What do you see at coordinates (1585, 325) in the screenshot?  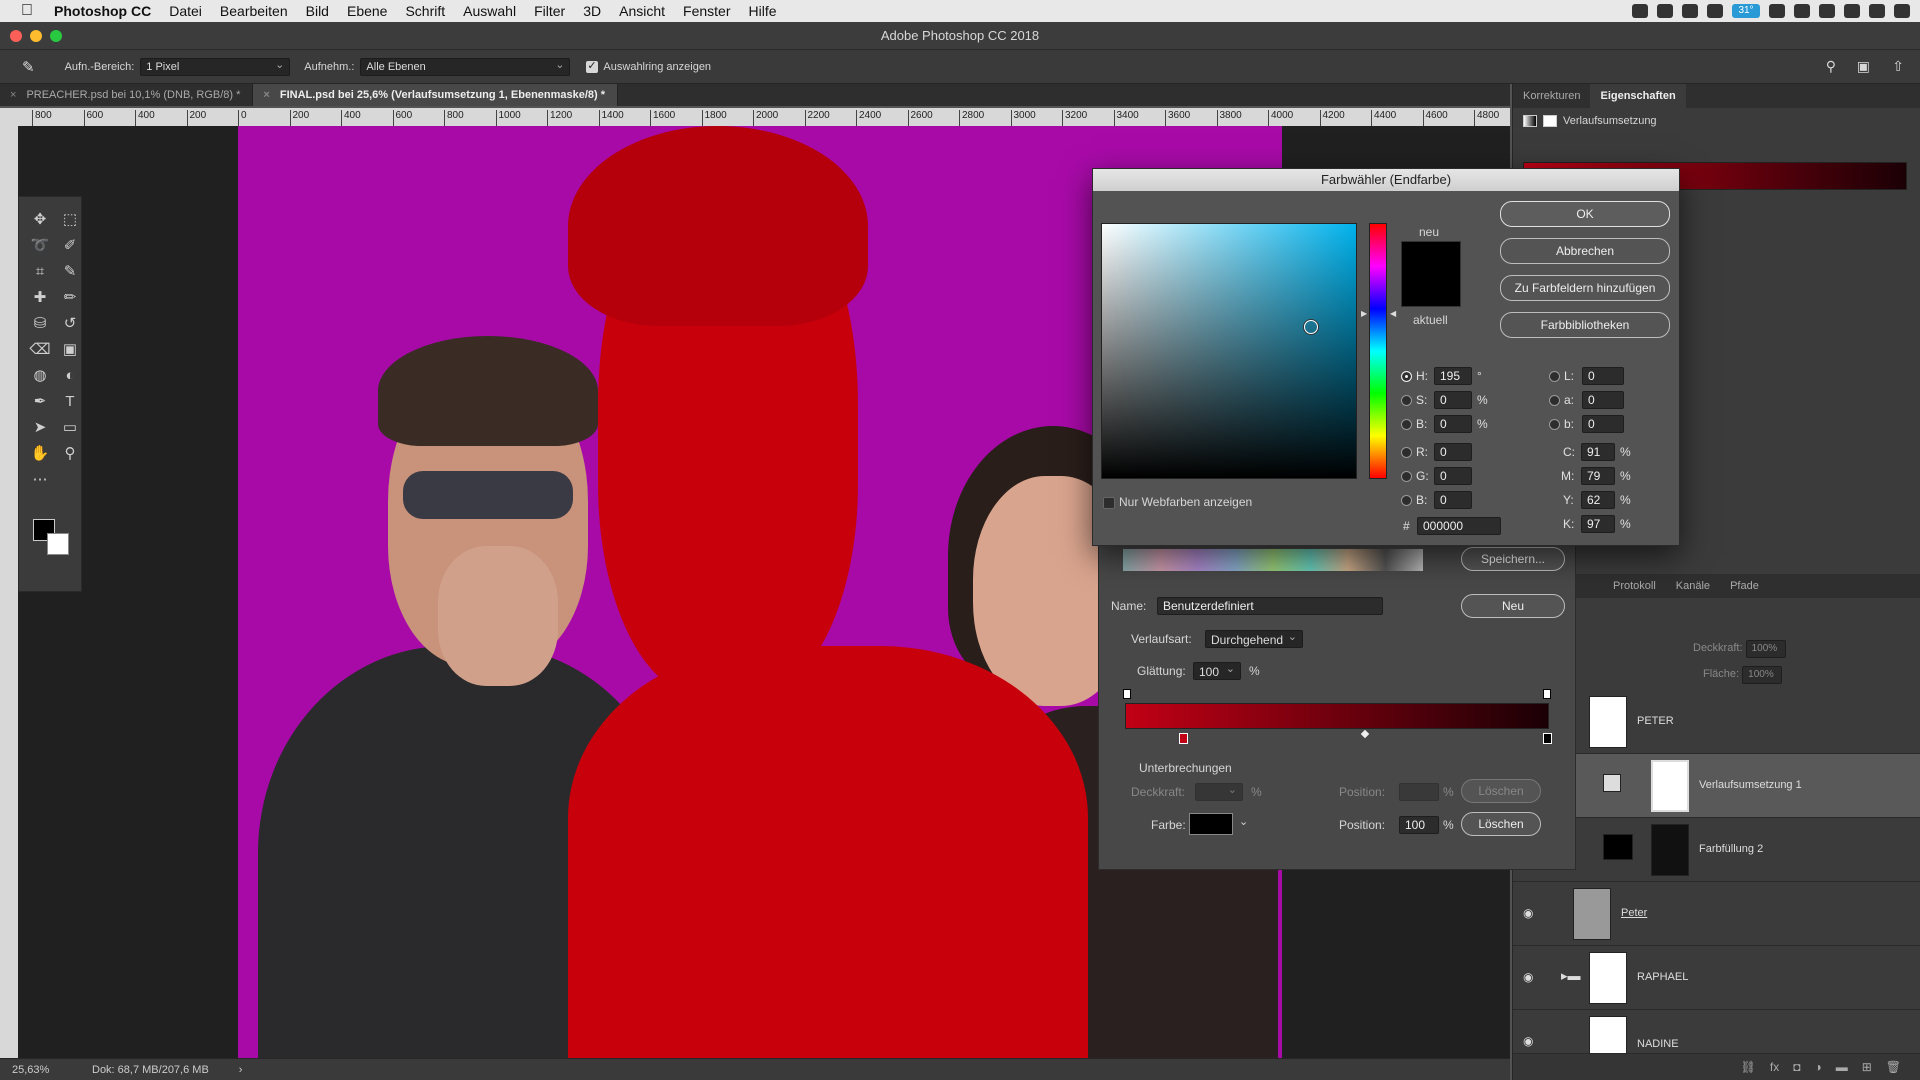 I see `color-libraries-button: Farbbibliotheken` at bounding box center [1585, 325].